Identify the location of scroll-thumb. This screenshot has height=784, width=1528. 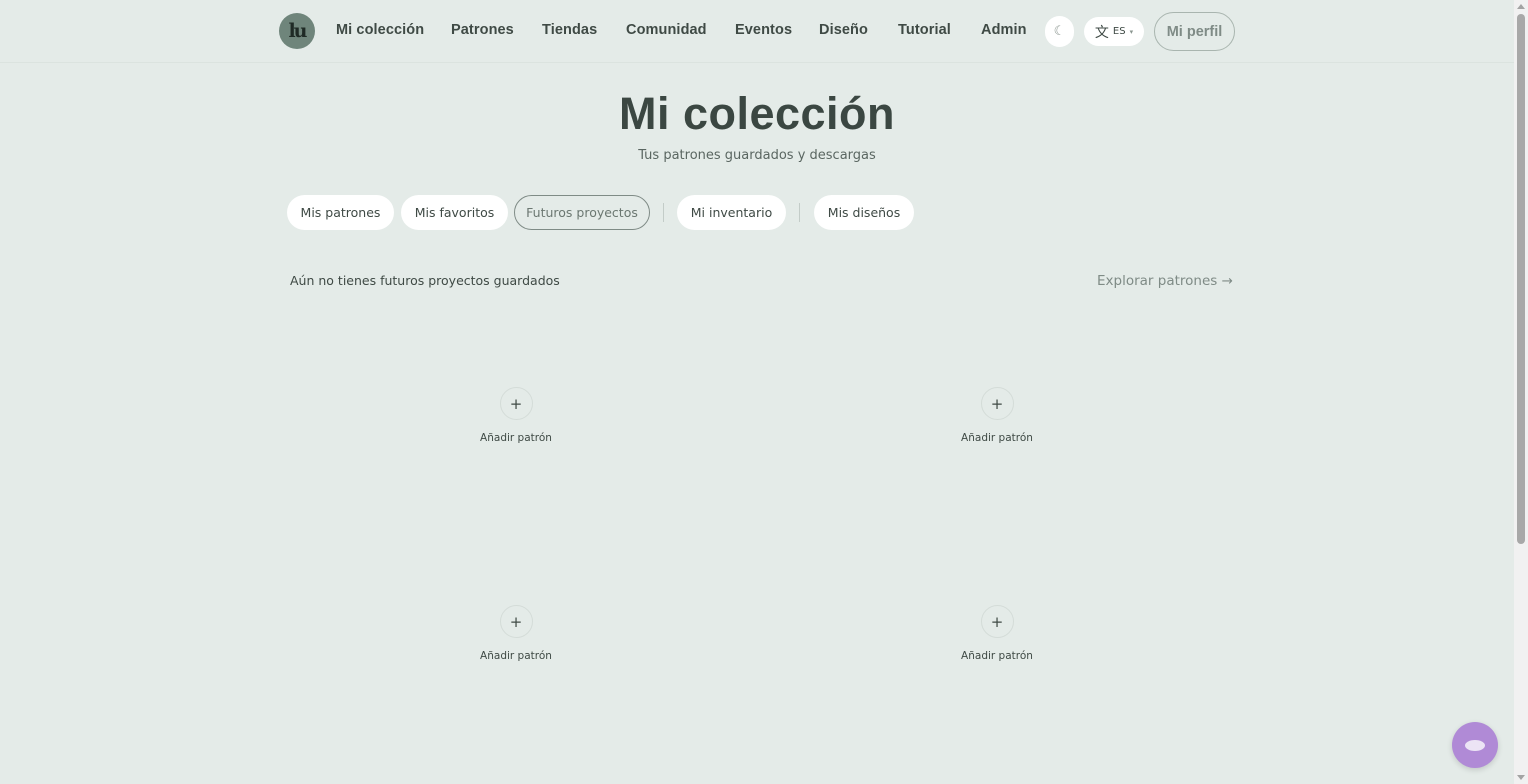
(1521, 279).